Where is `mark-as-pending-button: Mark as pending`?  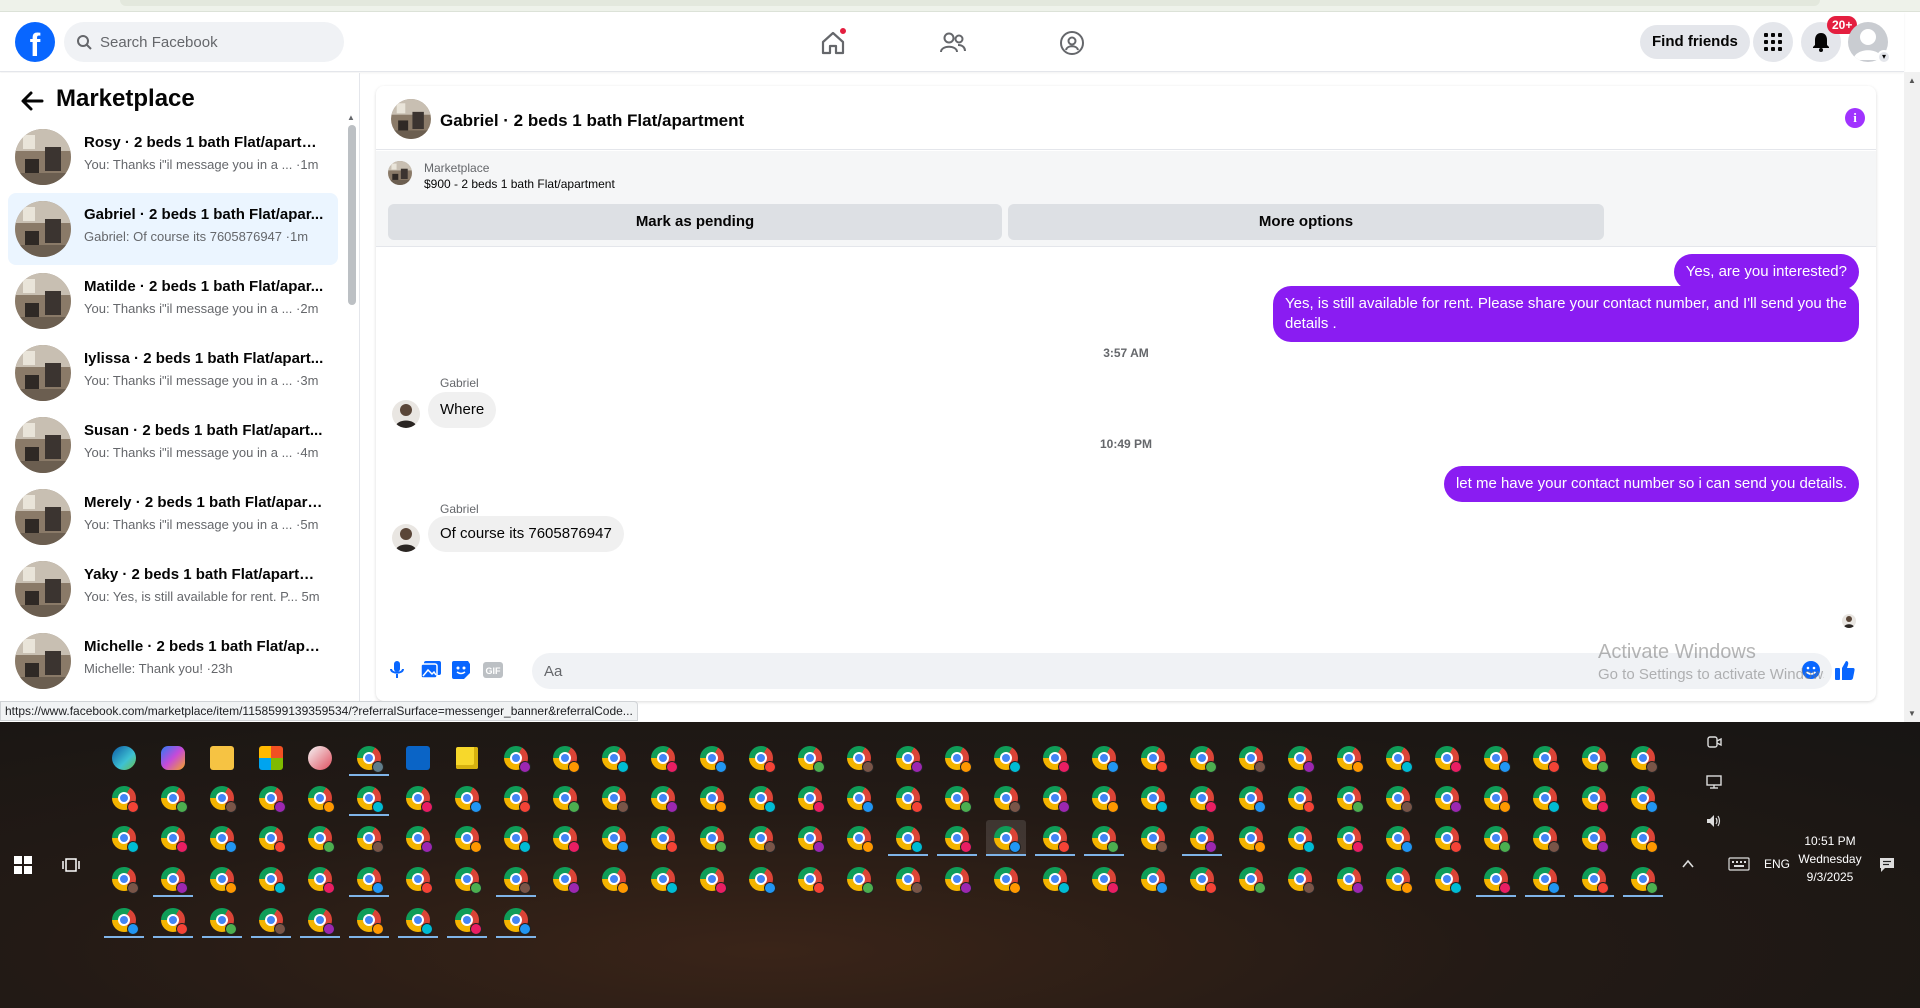 mark-as-pending-button: Mark as pending is located at coordinates (695, 222).